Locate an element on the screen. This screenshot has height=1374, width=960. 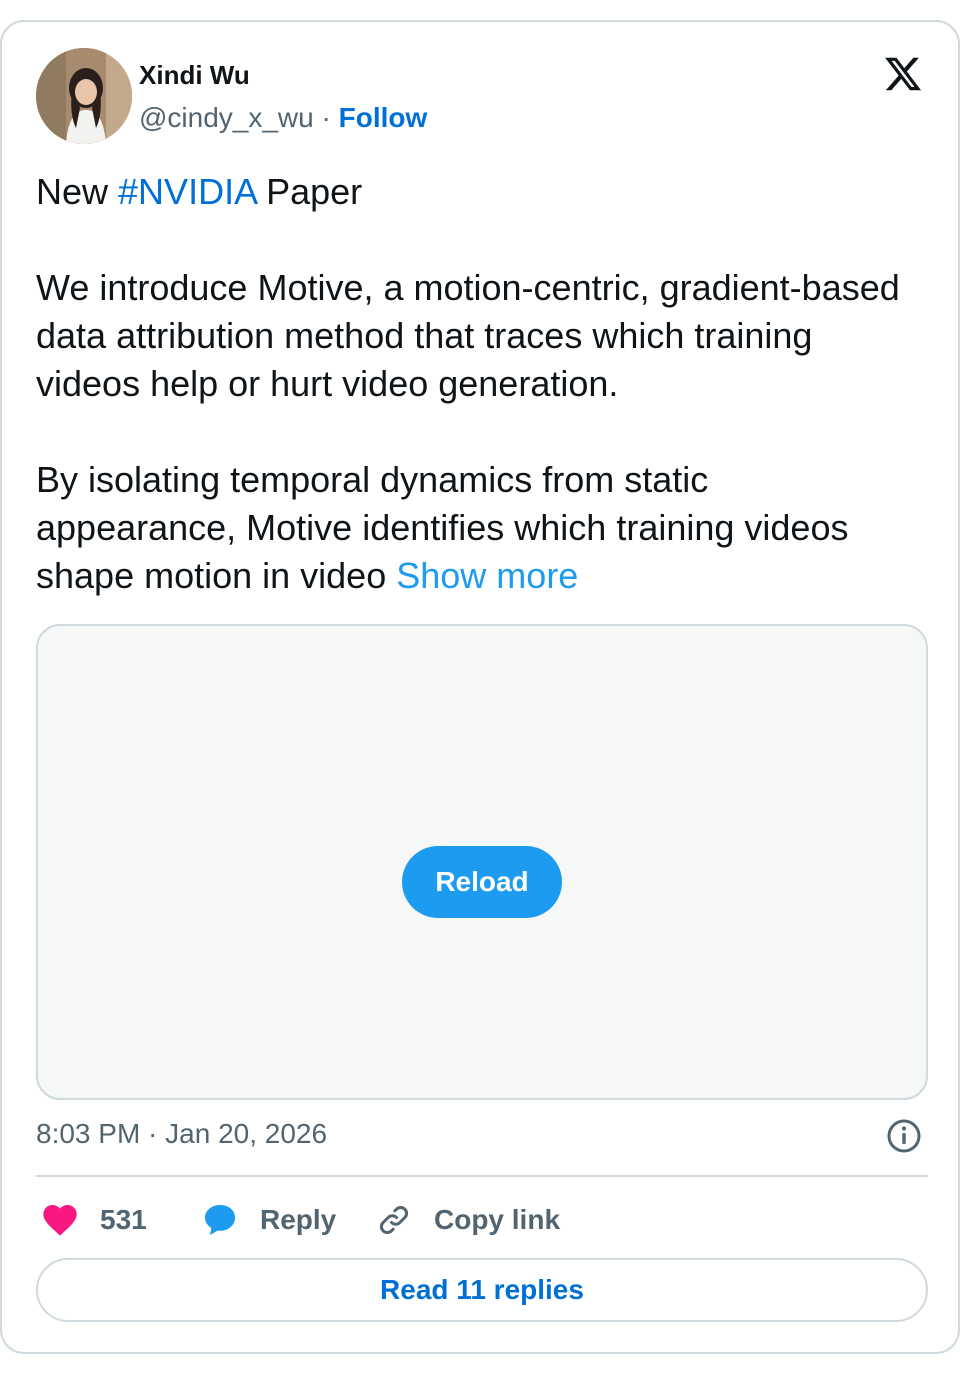
like-count: 531 is located at coordinates (123, 1219).